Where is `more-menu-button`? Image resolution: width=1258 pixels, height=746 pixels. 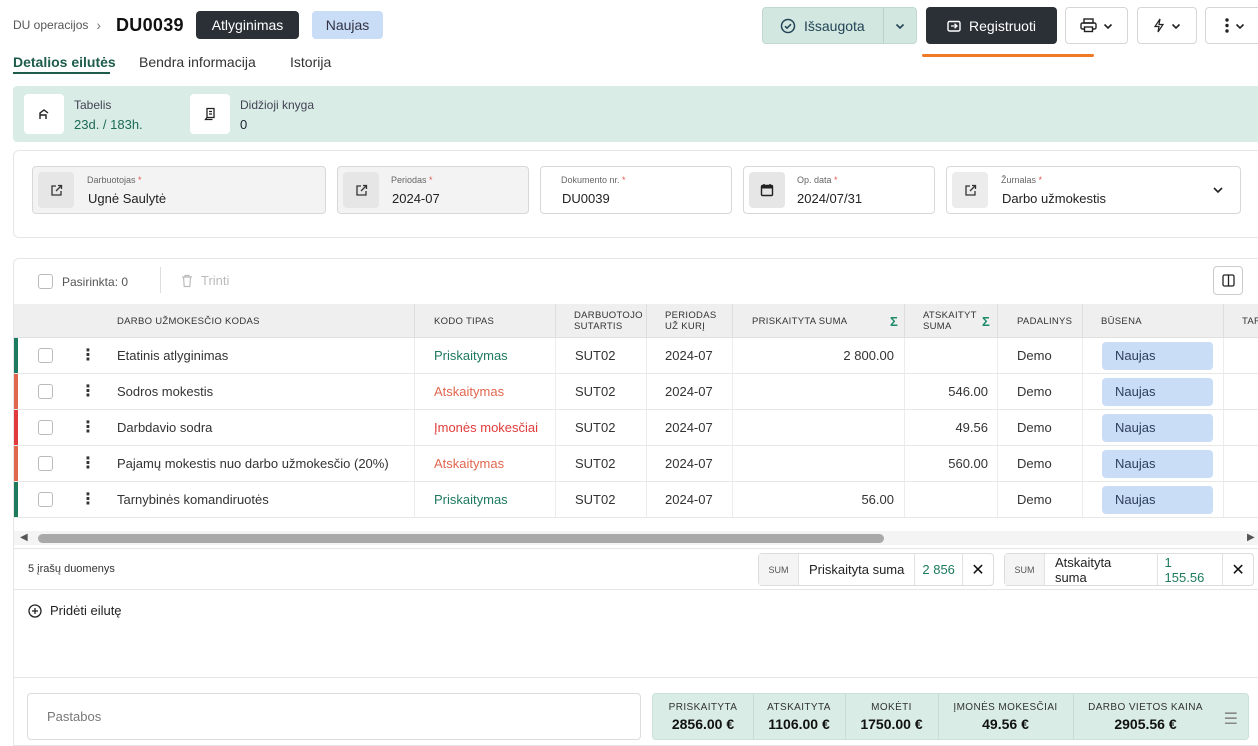 more-menu-button is located at coordinates (1231, 25).